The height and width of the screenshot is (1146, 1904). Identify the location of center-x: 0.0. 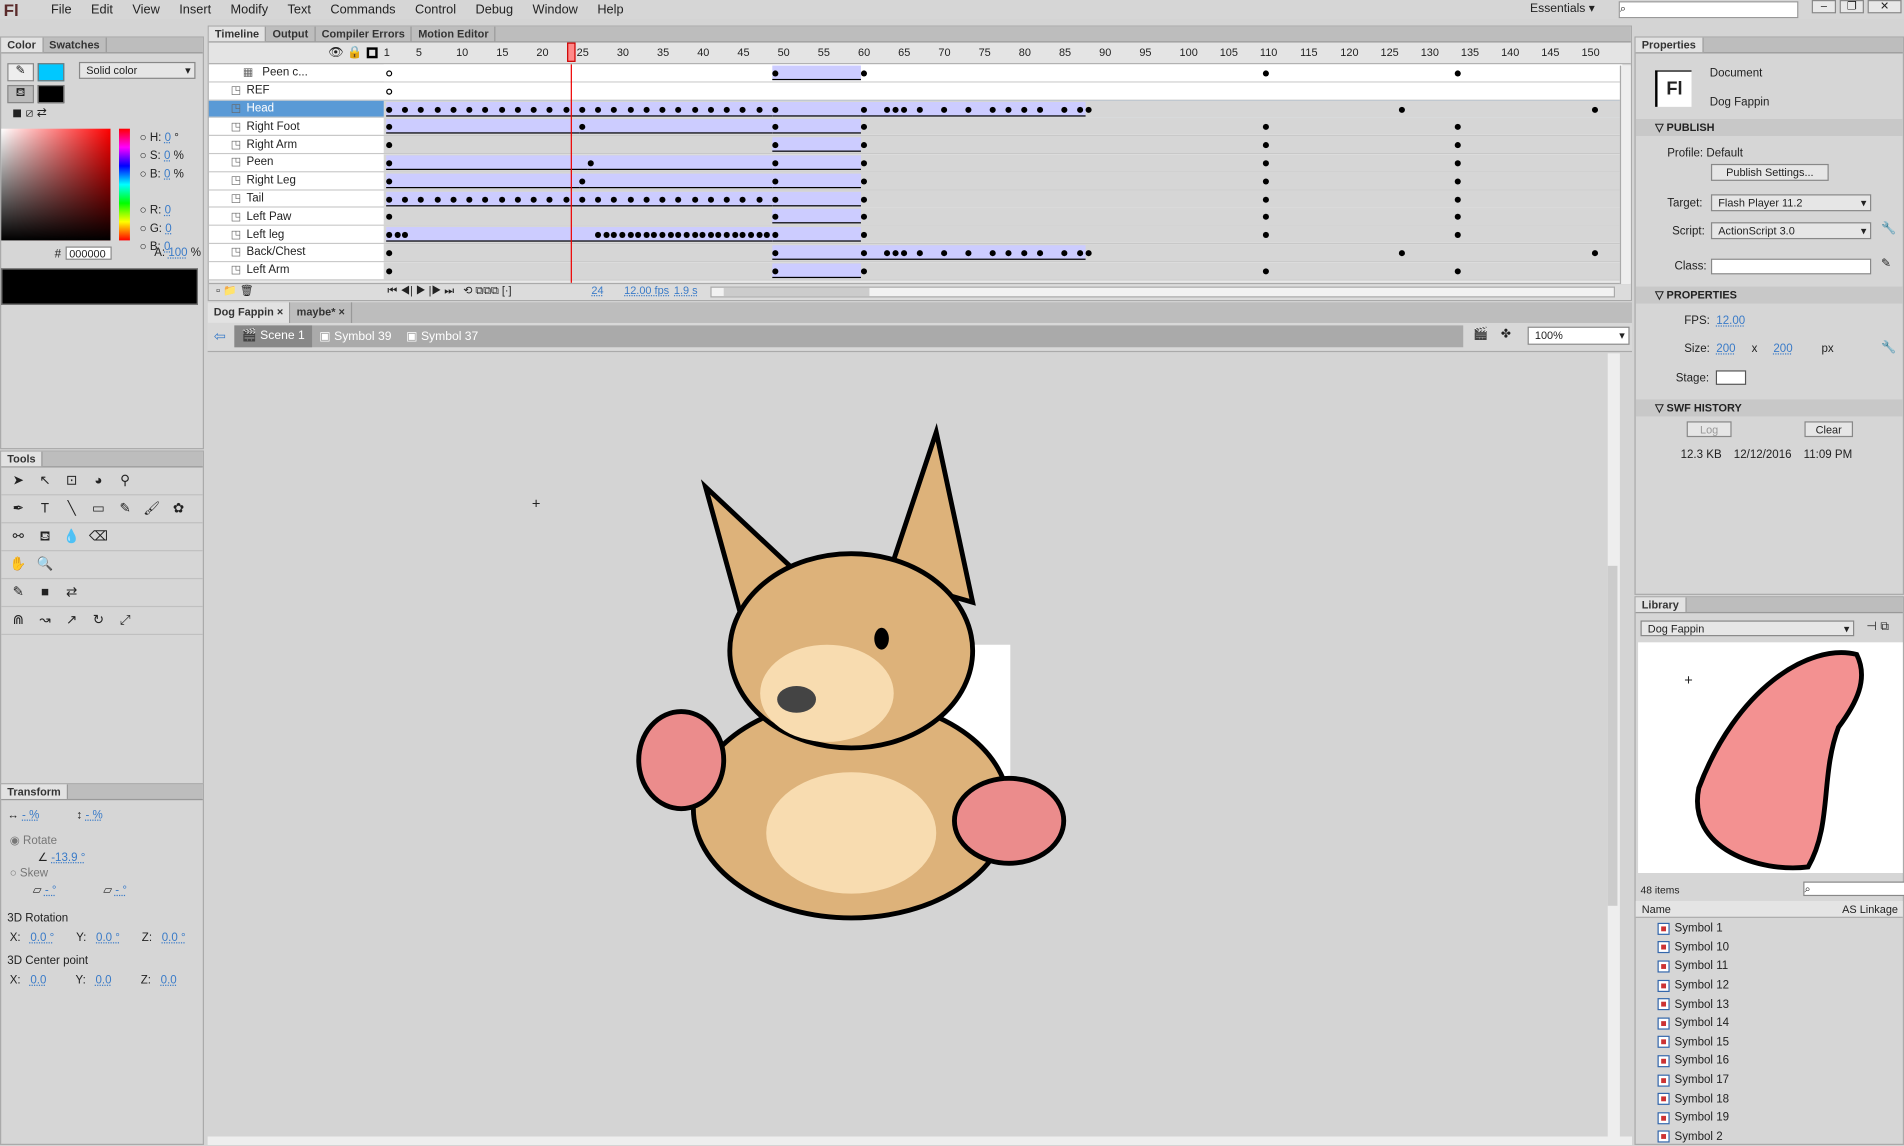
(38, 980).